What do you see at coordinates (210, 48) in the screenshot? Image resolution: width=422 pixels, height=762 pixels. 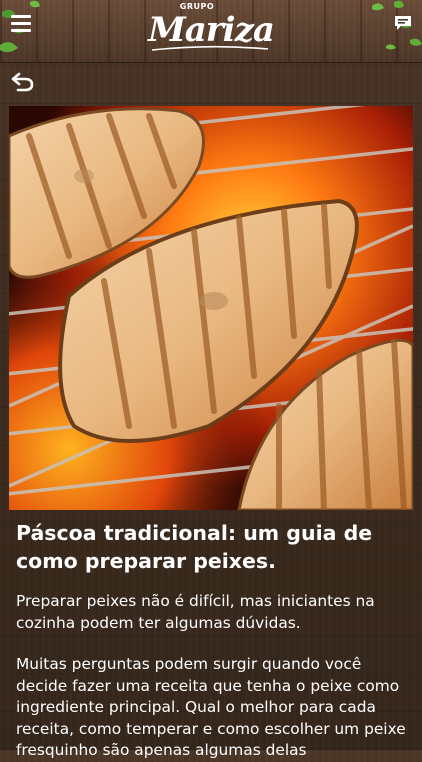 I see `logo-swoosh-icon` at bounding box center [210, 48].